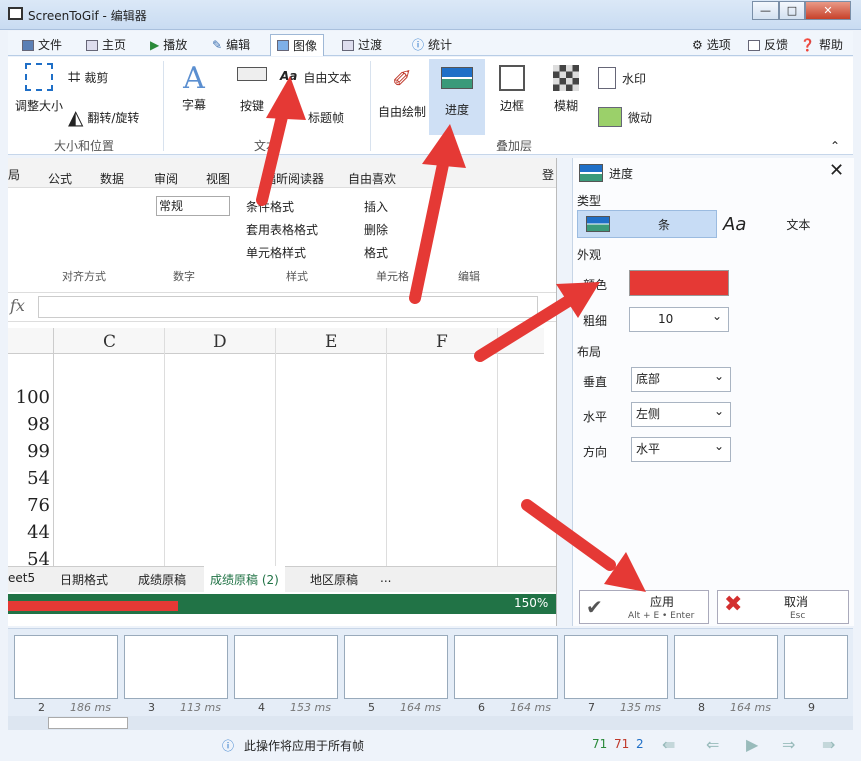 The height and width of the screenshot is (761, 861). What do you see at coordinates (283, 45) in the screenshot?
I see `image-icon` at bounding box center [283, 45].